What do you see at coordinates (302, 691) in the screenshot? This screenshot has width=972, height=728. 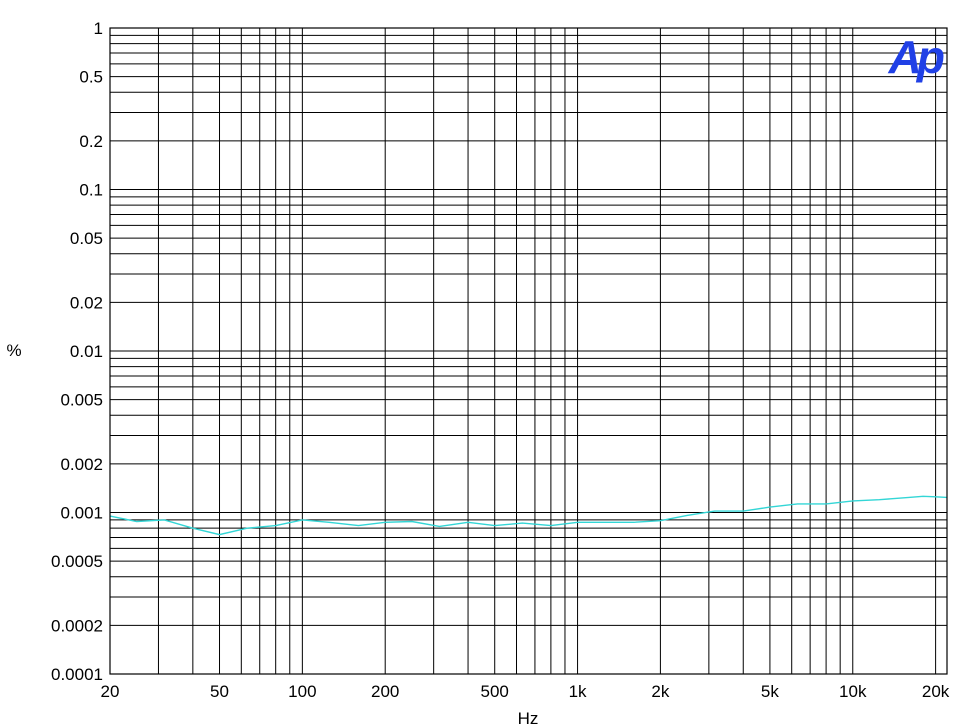 I see `x-tick-label: 100` at bounding box center [302, 691].